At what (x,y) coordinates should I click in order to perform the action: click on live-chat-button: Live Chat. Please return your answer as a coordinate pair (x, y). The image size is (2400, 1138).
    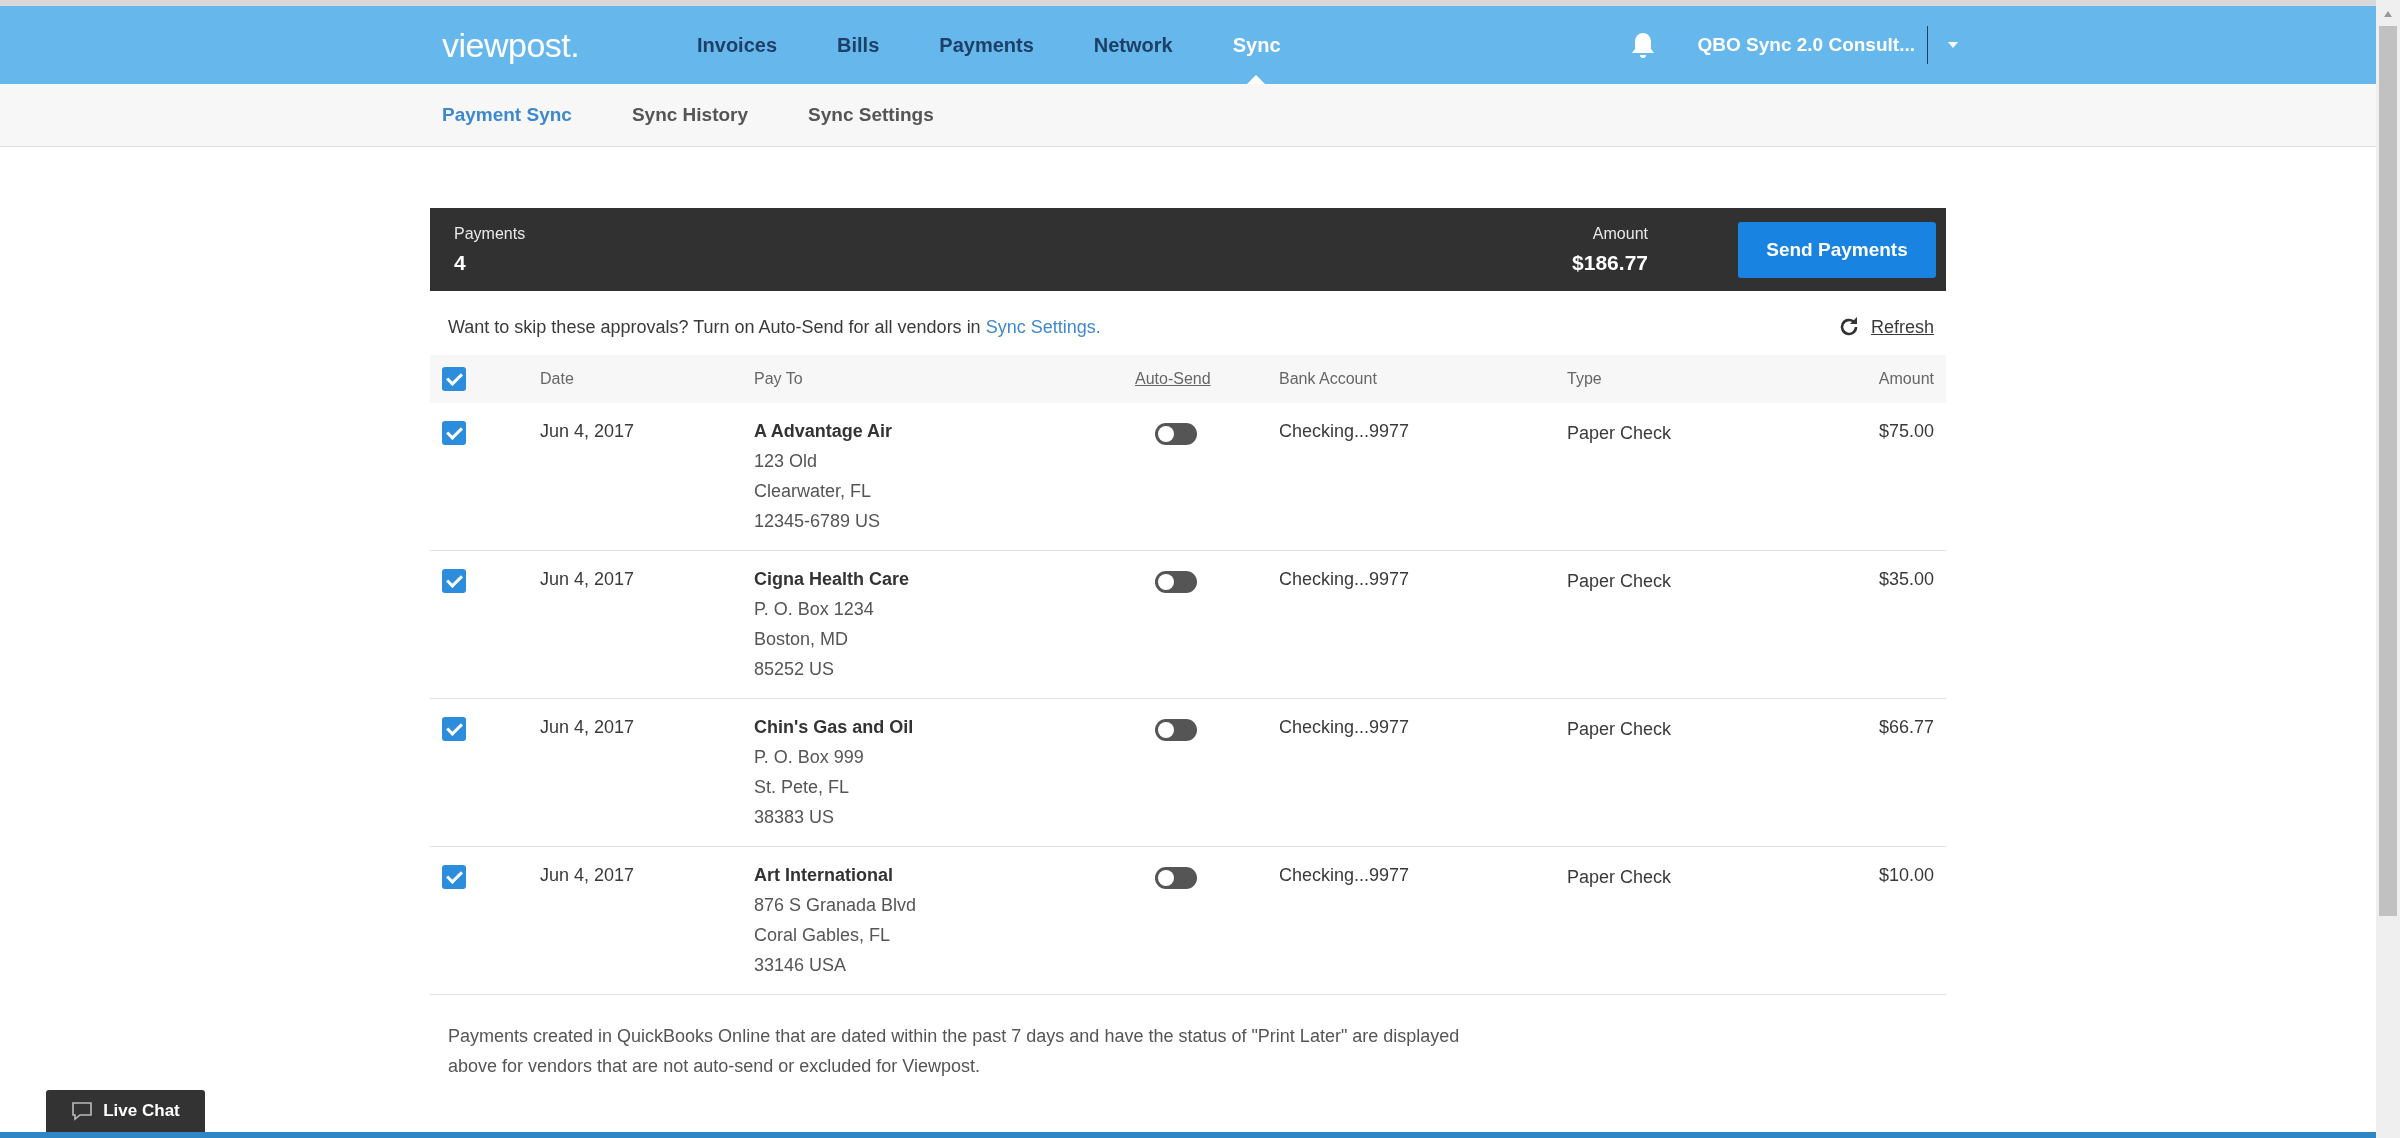
    Looking at the image, I should click on (125, 1111).